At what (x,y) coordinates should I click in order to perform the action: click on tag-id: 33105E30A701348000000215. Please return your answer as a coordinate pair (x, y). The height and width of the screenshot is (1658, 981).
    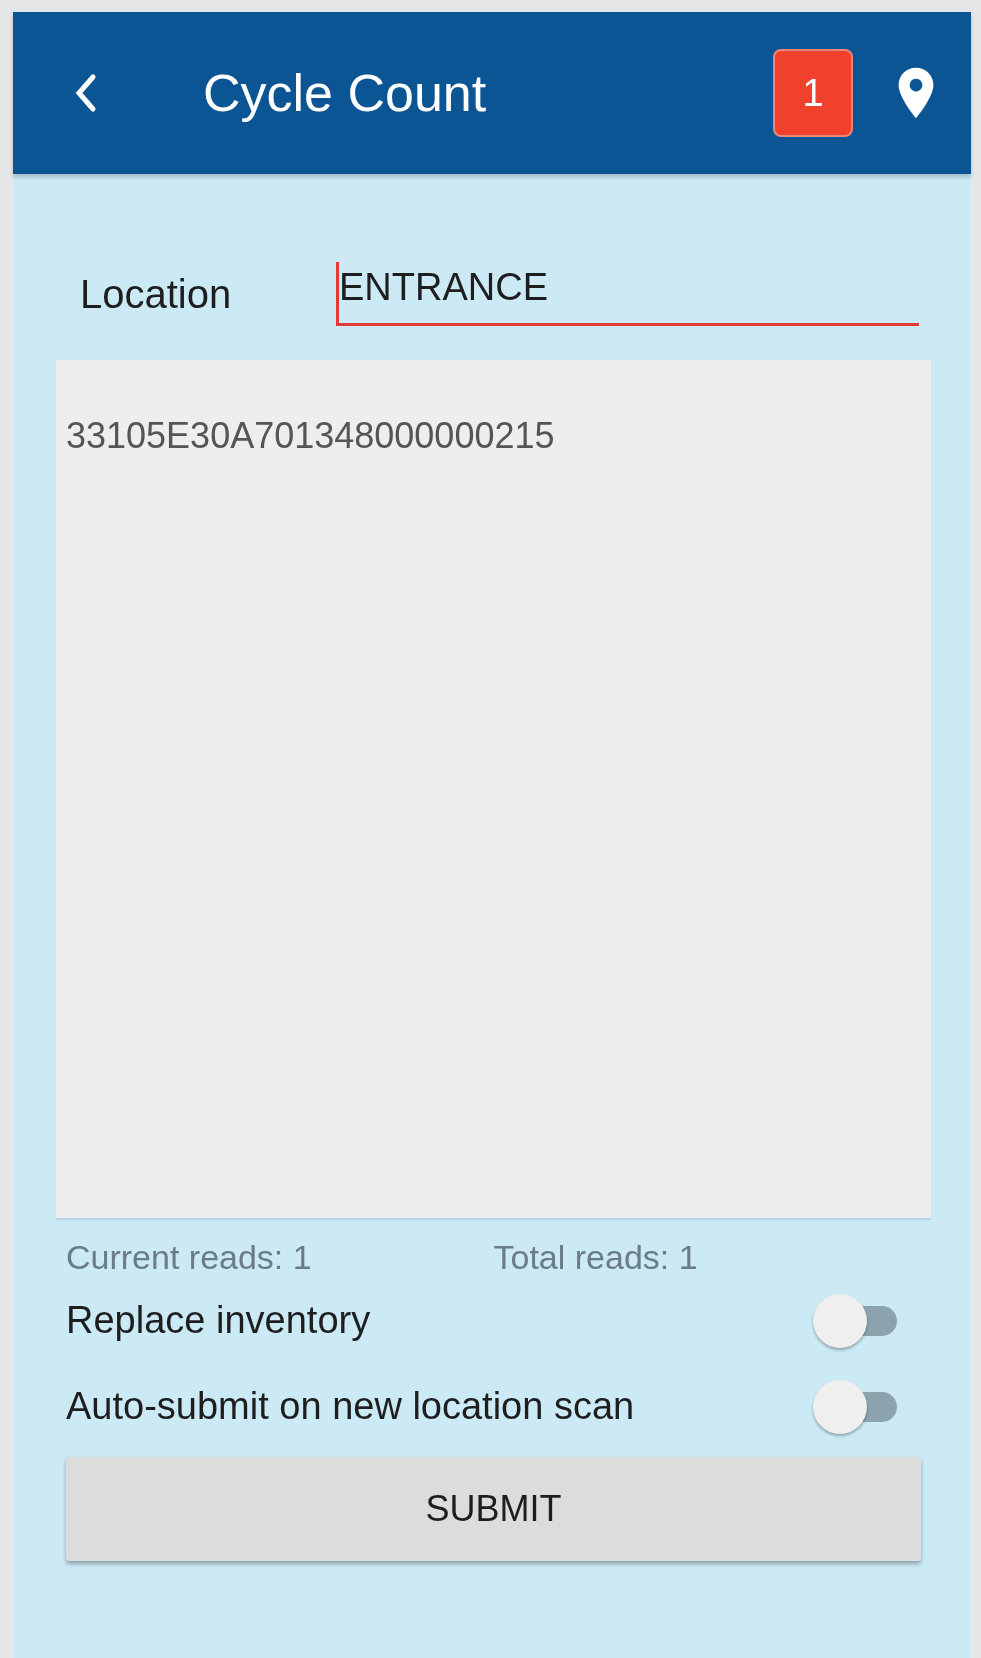
    Looking at the image, I should click on (310, 436).